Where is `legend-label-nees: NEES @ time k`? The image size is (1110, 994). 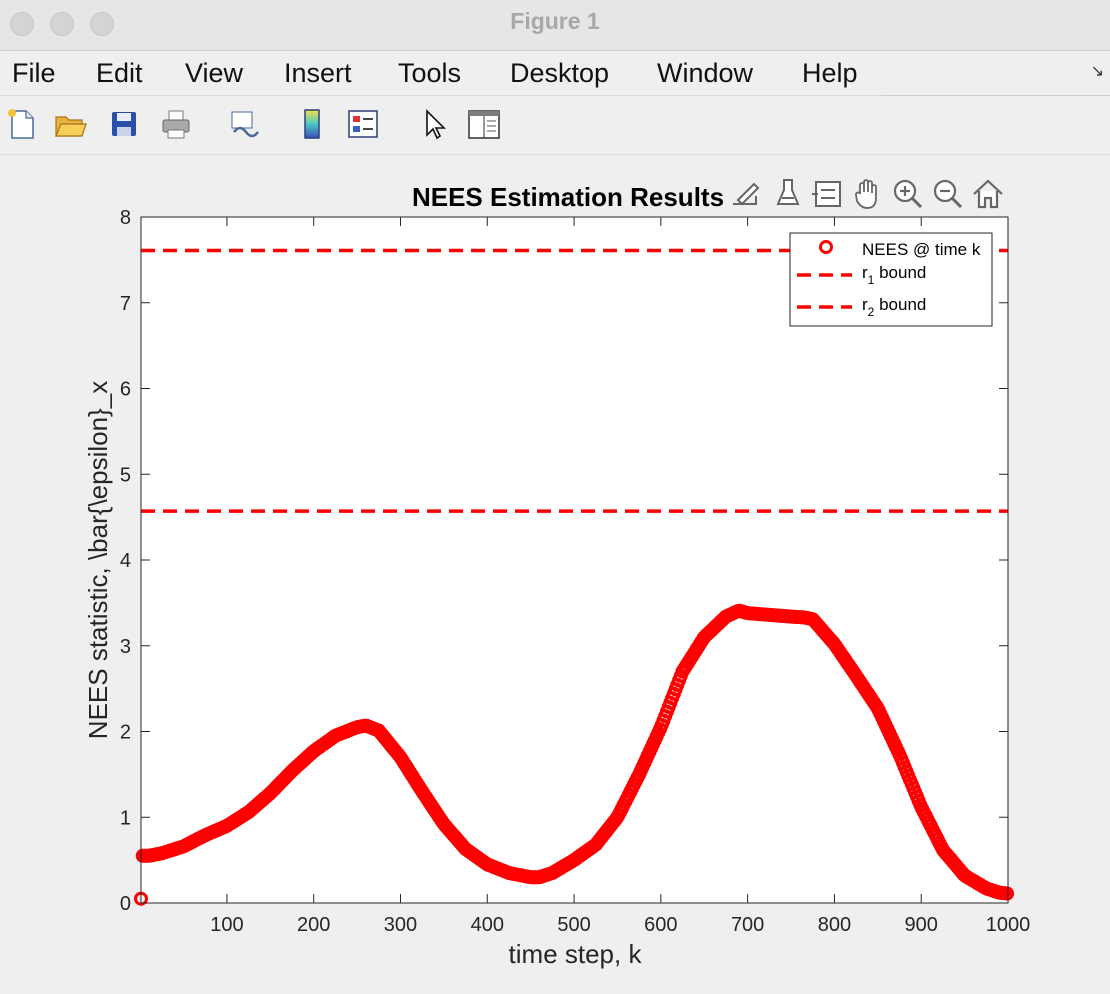
legend-label-nees: NEES @ time k is located at coordinates (921, 249).